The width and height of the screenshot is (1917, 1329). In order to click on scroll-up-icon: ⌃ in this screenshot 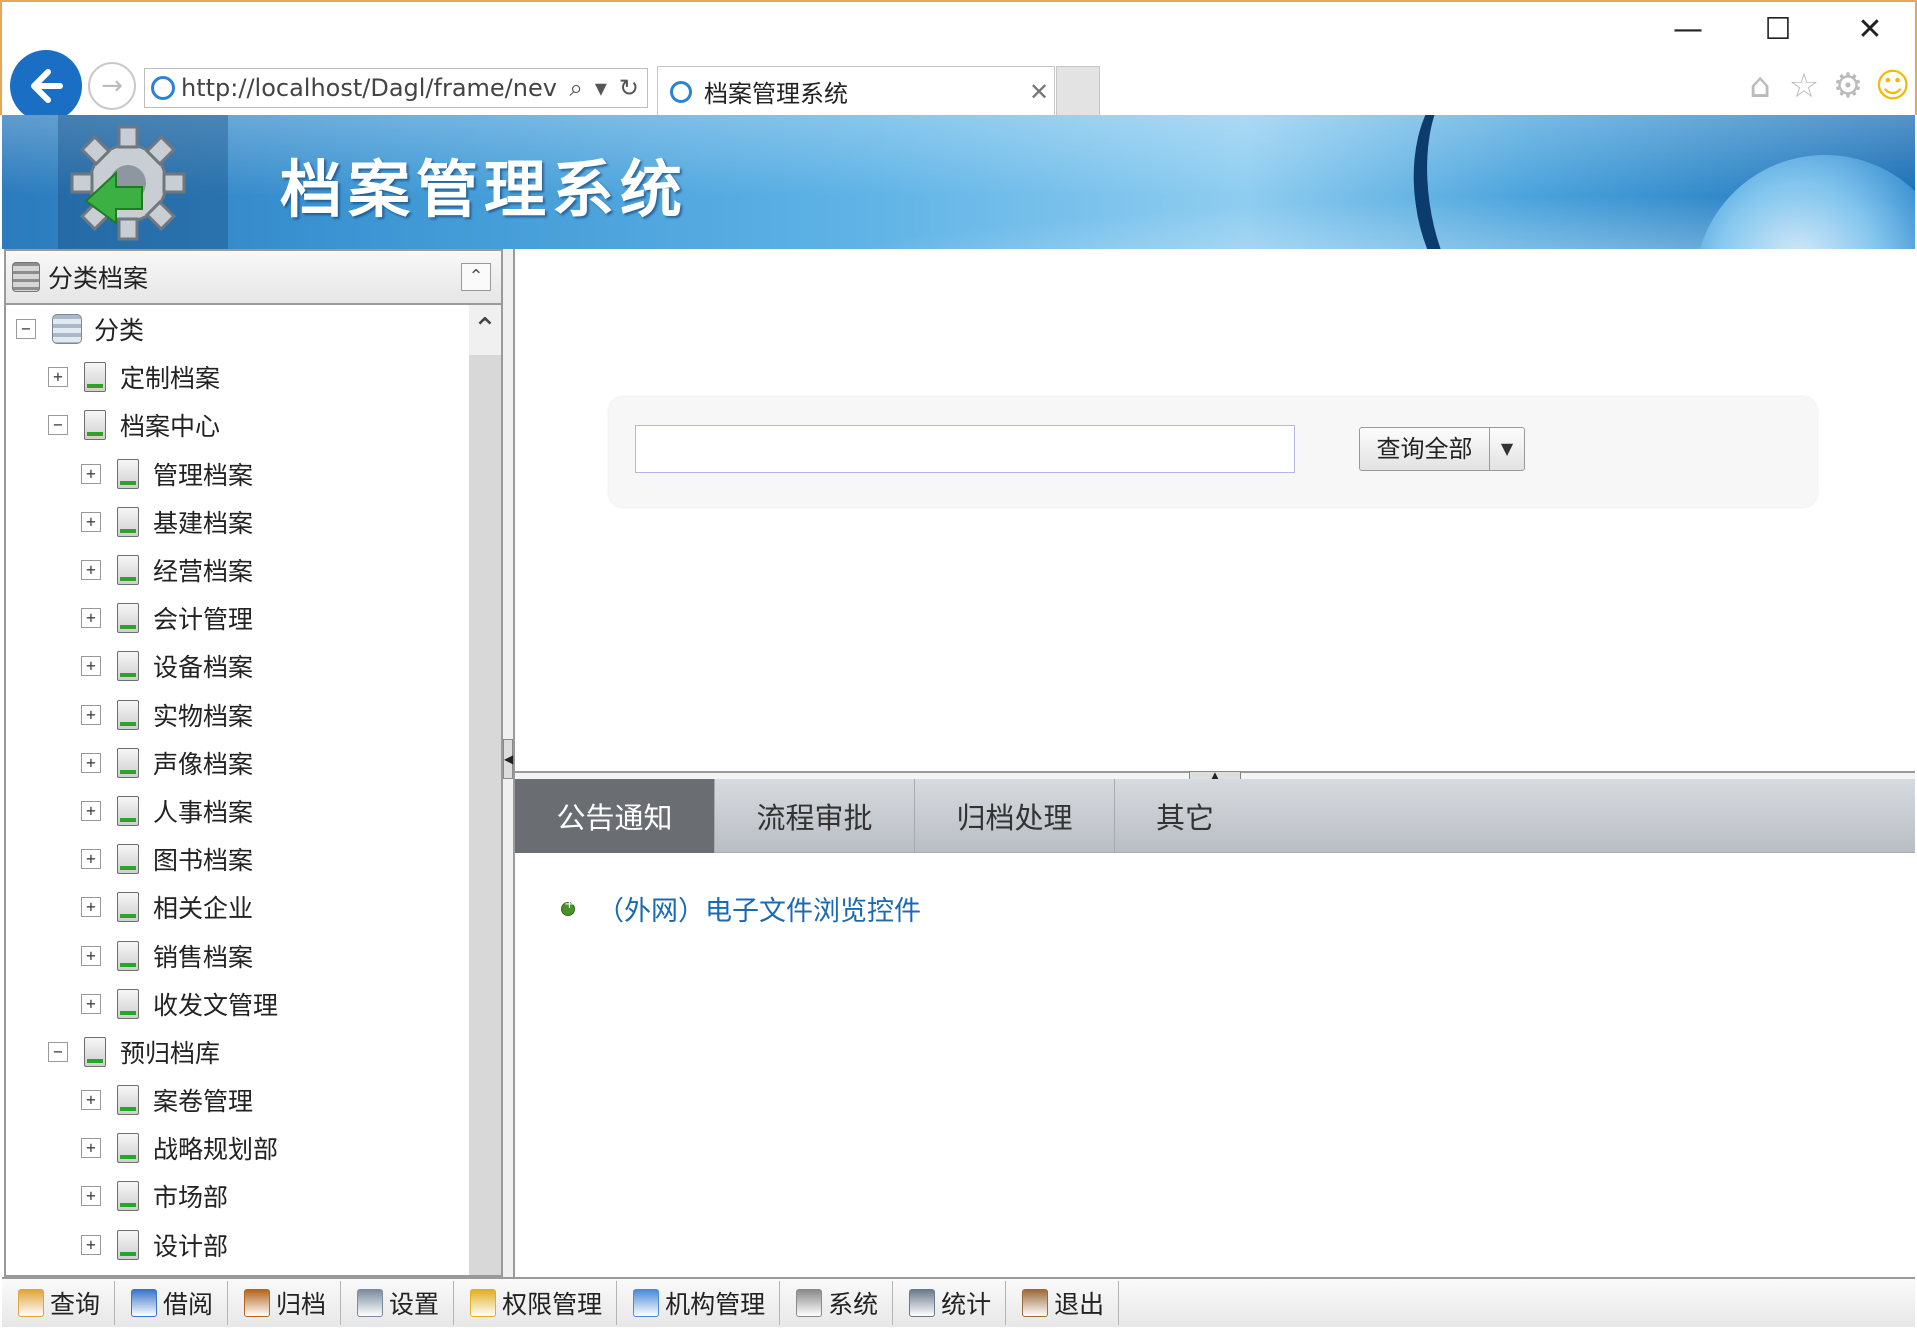, I will do `click(485, 330)`.